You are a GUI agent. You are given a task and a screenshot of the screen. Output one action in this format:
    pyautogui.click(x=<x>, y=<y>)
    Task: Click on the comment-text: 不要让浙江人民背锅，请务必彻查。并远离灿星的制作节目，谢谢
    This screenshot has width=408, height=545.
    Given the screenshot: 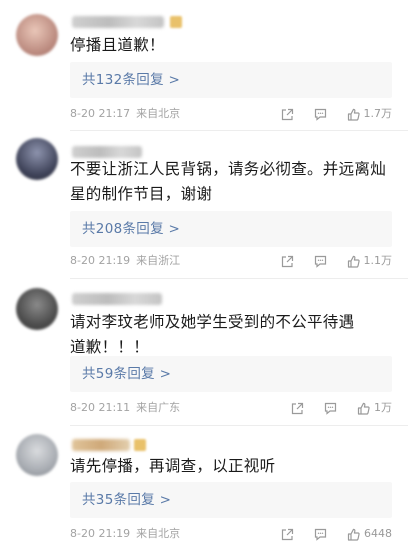 What is the action you would take?
    pyautogui.click(x=228, y=181)
    